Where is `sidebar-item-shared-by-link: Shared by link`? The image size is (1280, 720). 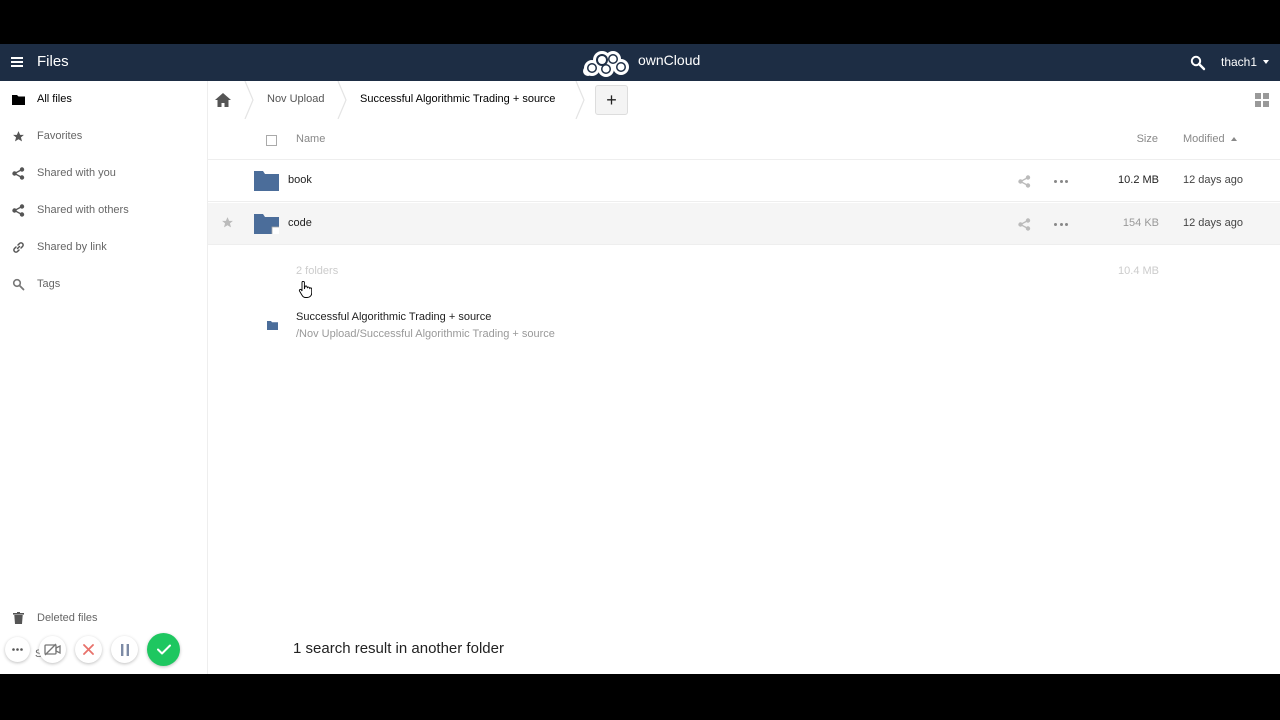
sidebar-item-shared-by-link: Shared by link is located at coordinates (104, 247).